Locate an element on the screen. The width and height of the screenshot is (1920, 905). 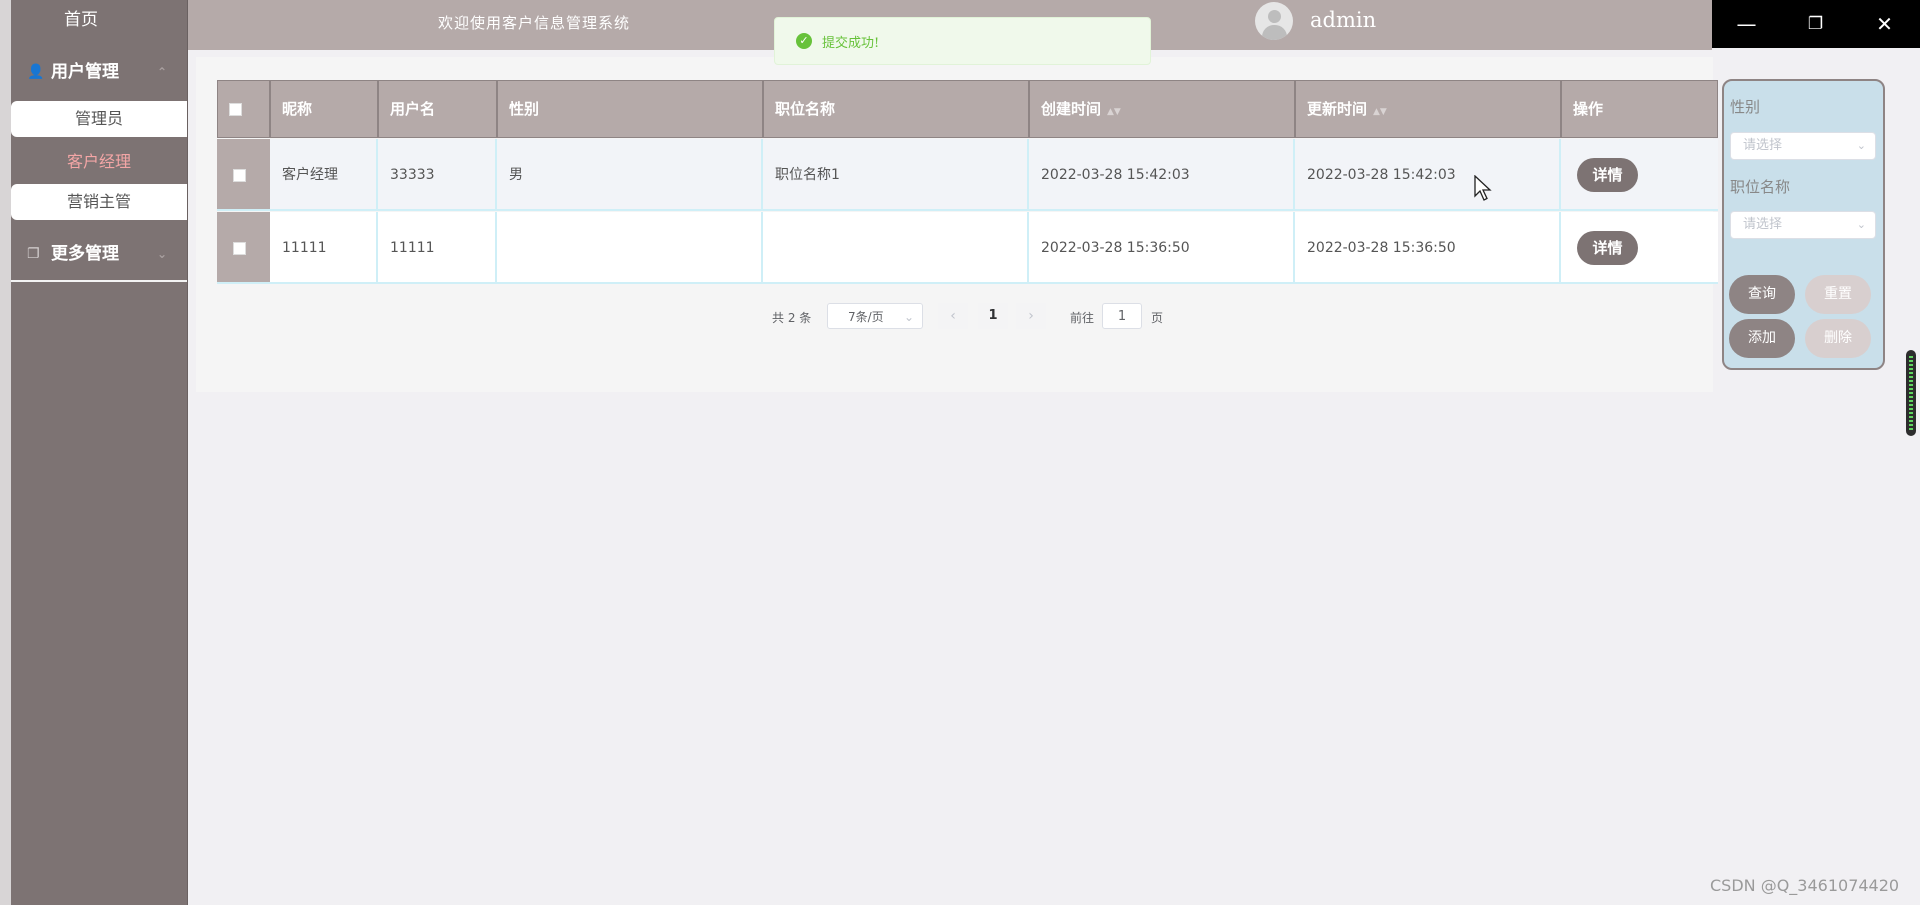
page-size-select: 7条/页 ⌄ is located at coordinates (875, 316).